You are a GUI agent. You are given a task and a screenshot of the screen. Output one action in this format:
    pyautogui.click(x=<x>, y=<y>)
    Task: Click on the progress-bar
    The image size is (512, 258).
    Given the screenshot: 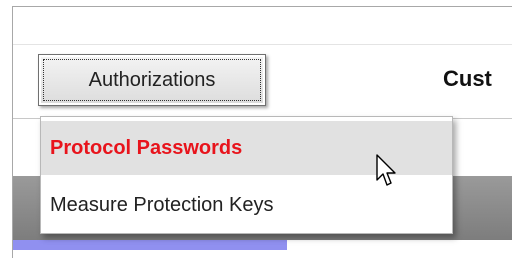 What is the action you would take?
    pyautogui.click(x=262, y=245)
    